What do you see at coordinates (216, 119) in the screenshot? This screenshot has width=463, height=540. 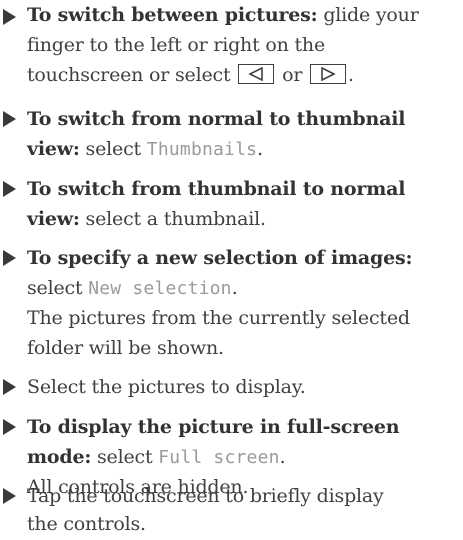 I see `item-heading: To switch from normal to thumbnail` at bounding box center [216, 119].